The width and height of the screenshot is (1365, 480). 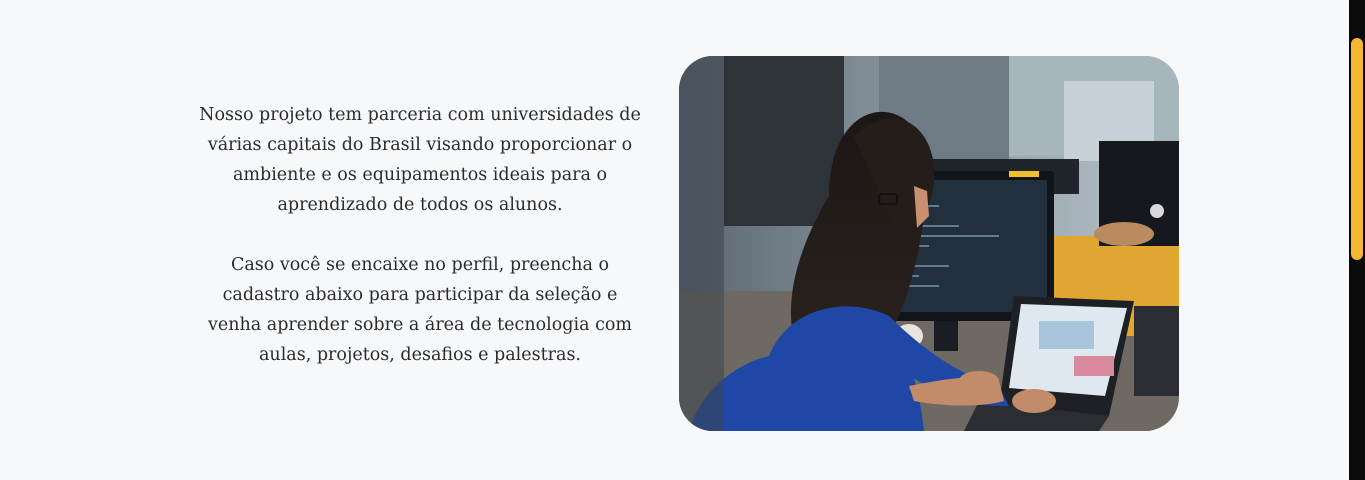 I want to click on scrollbar-thumb, so click(x=1357, y=149).